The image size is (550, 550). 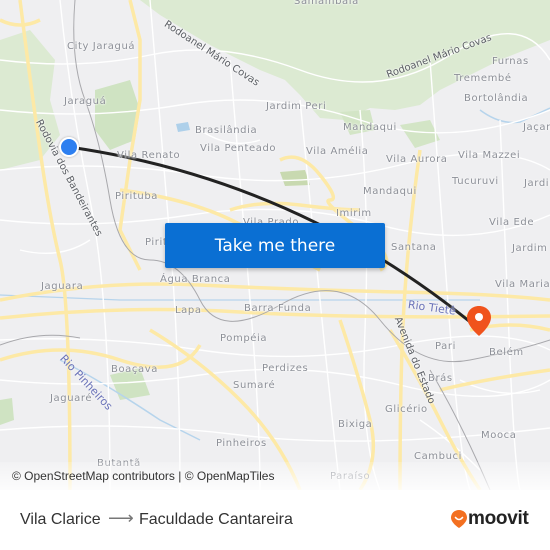 What do you see at coordinates (195, 279) in the screenshot?
I see `place-label: Água Branca` at bounding box center [195, 279].